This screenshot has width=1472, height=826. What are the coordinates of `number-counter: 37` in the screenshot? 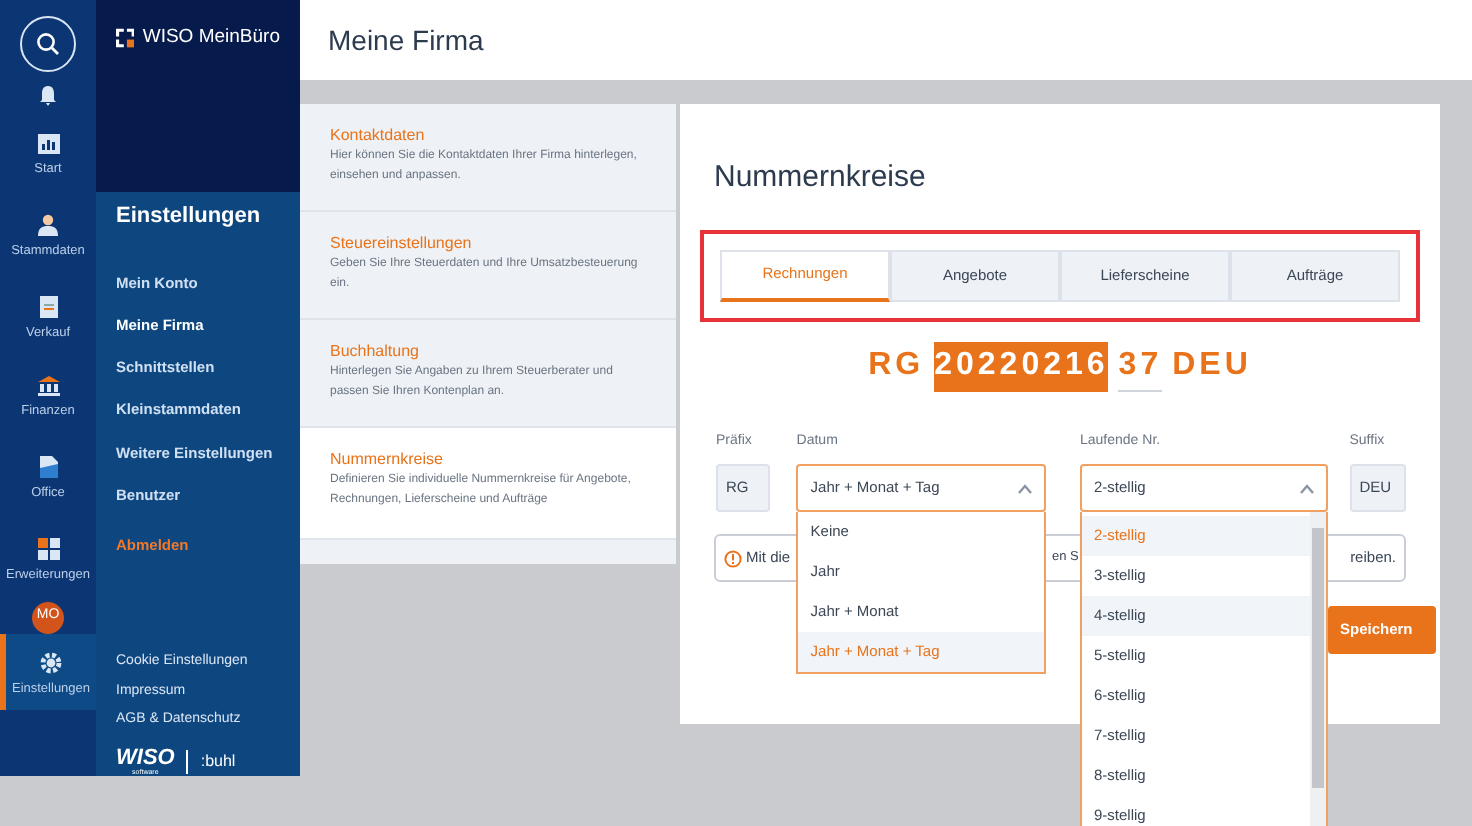 It's located at (1140, 366).